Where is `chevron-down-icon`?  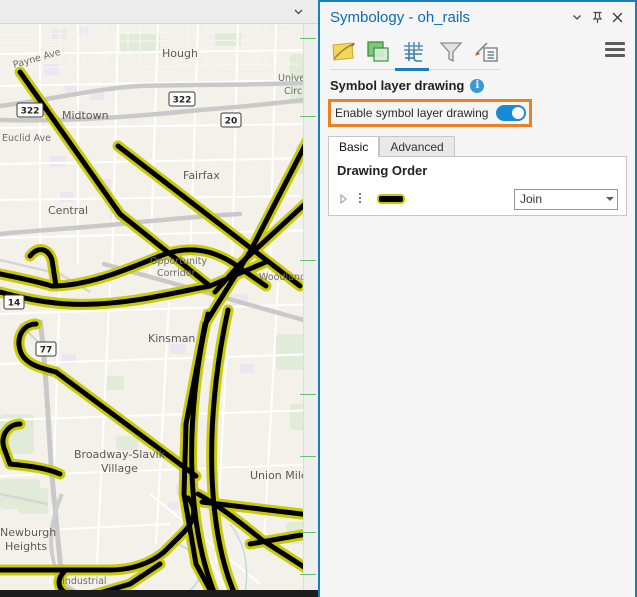
chevron-down-icon is located at coordinates (610, 199).